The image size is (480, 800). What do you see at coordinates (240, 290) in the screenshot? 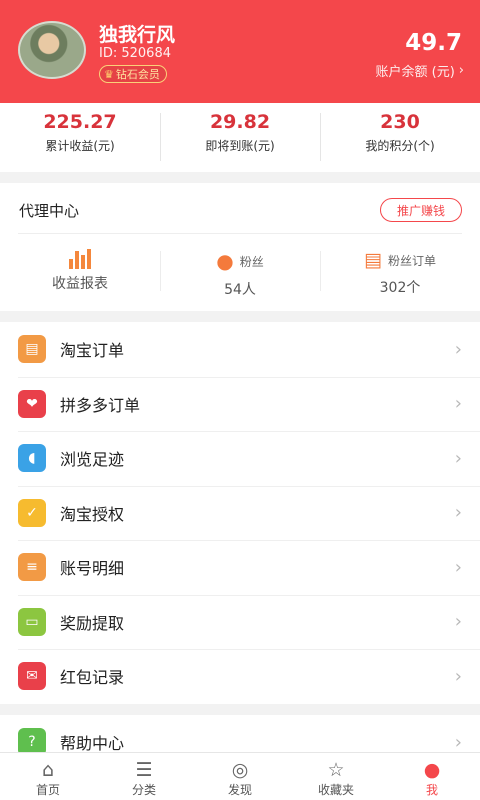
I see `tile-value: 54人` at bounding box center [240, 290].